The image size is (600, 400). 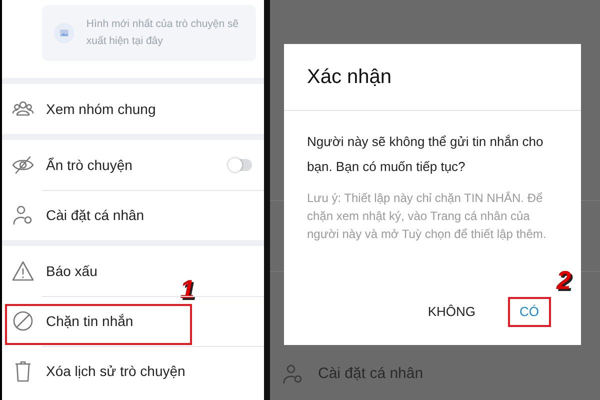 What do you see at coordinates (563, 280) in the screenshot?
I see `step-number: 2` at bounding box center [563, 280].